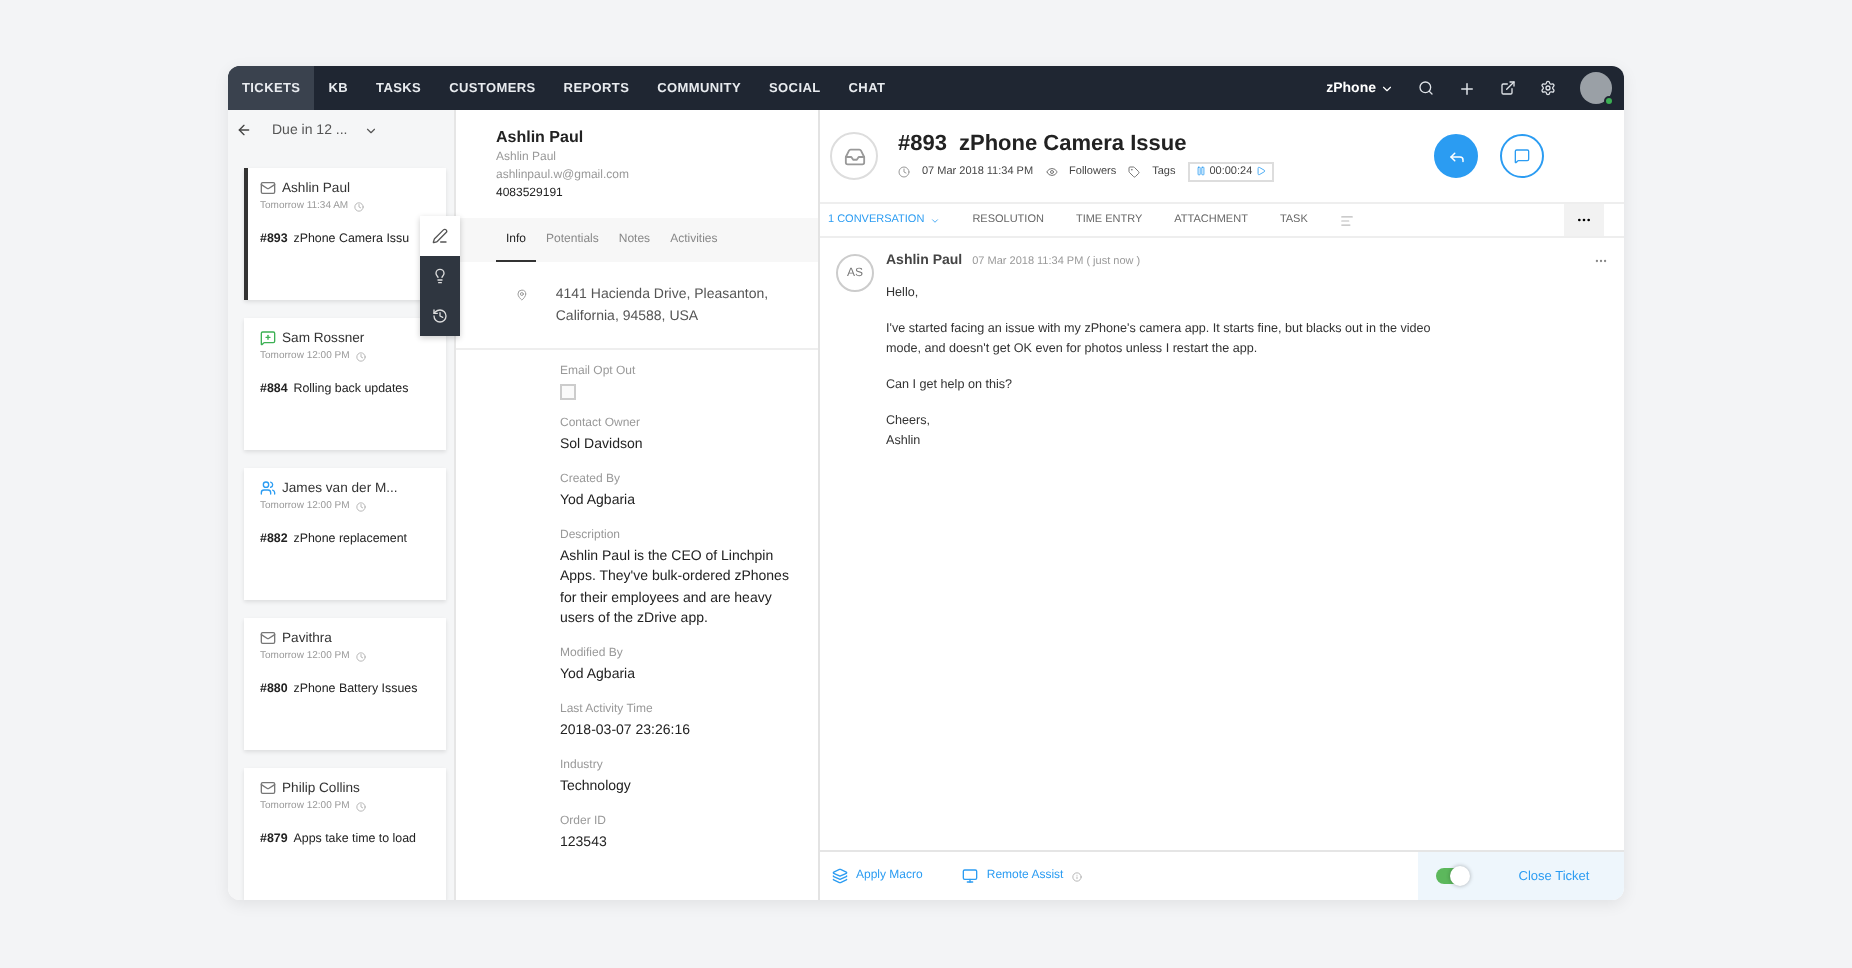  I want to click on chat-icon, so click(268, 338).